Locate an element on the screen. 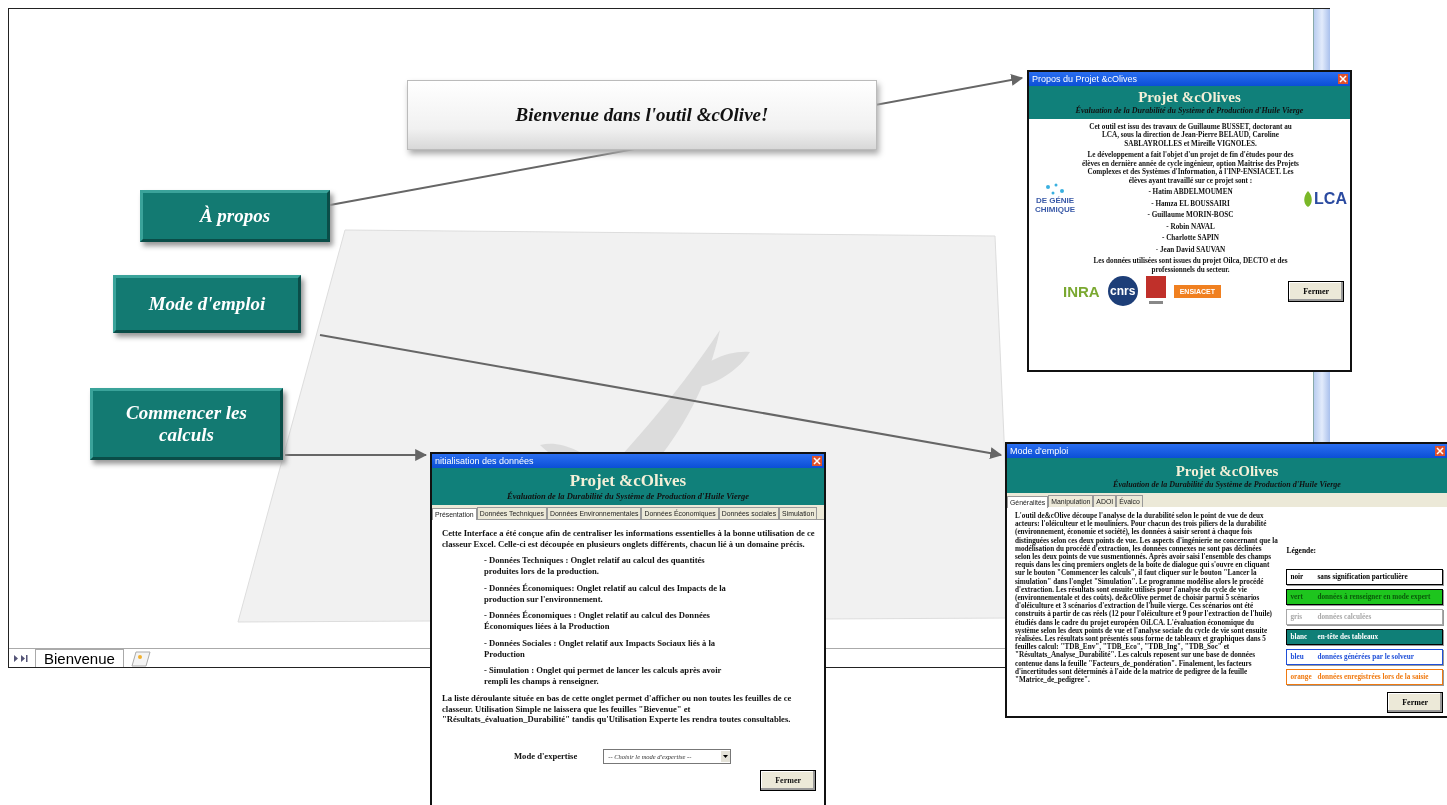 The width and height of the screenshot is (1447, 805). menu-button: Mode d'emploi is located at coordinates (207, 304).